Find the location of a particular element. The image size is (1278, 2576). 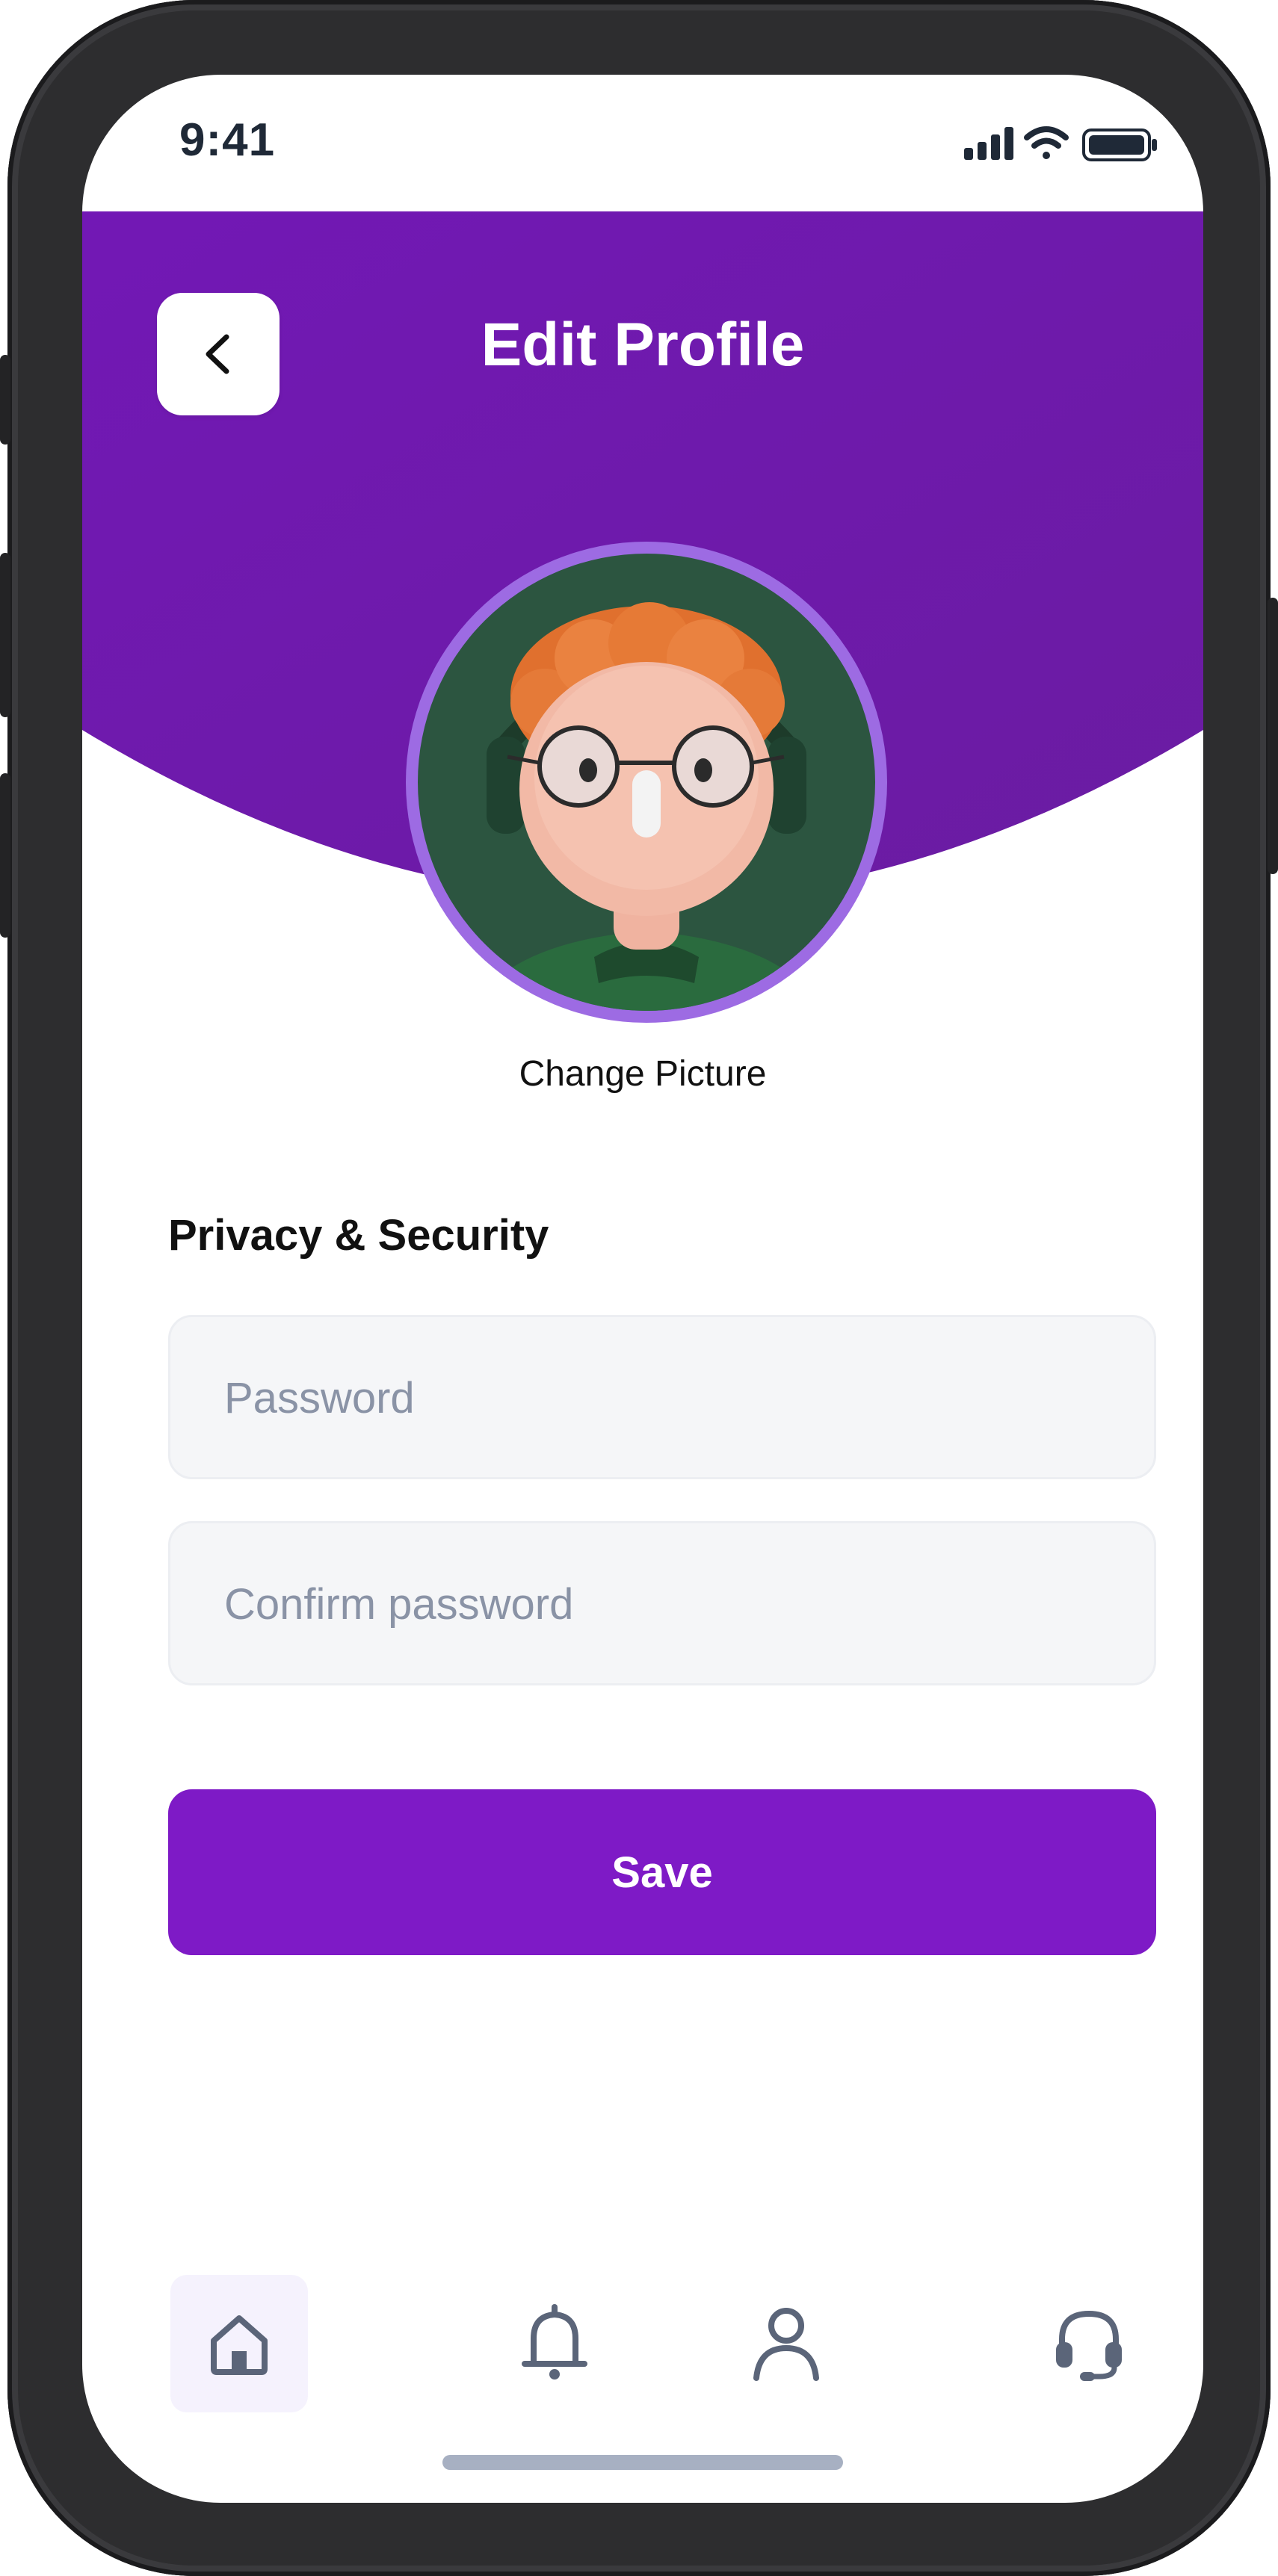

home-indicator is located at coordinates (642, 2462).